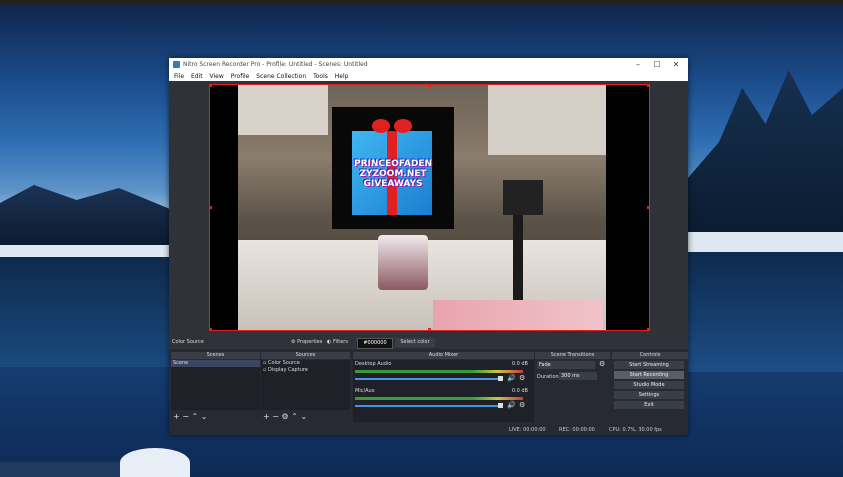  Describe the element at coordinates (305, 363) in the screenshot. I see `source-item: ▫ Color Source` at that location.